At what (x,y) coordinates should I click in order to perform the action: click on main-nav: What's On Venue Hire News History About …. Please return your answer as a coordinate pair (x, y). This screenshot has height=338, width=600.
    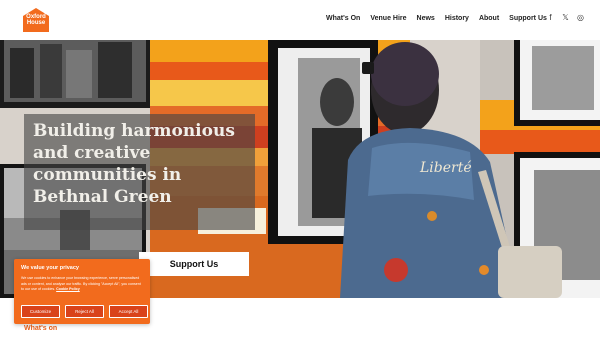
    Looking at the image, I should click on (436, 18).